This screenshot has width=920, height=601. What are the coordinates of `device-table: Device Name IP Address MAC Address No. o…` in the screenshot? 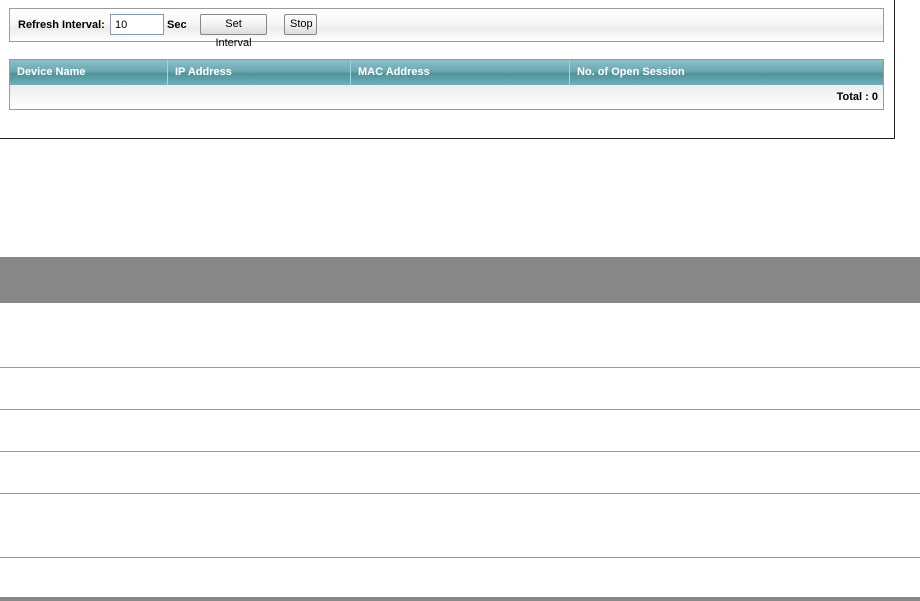 It's located at (446, 84).